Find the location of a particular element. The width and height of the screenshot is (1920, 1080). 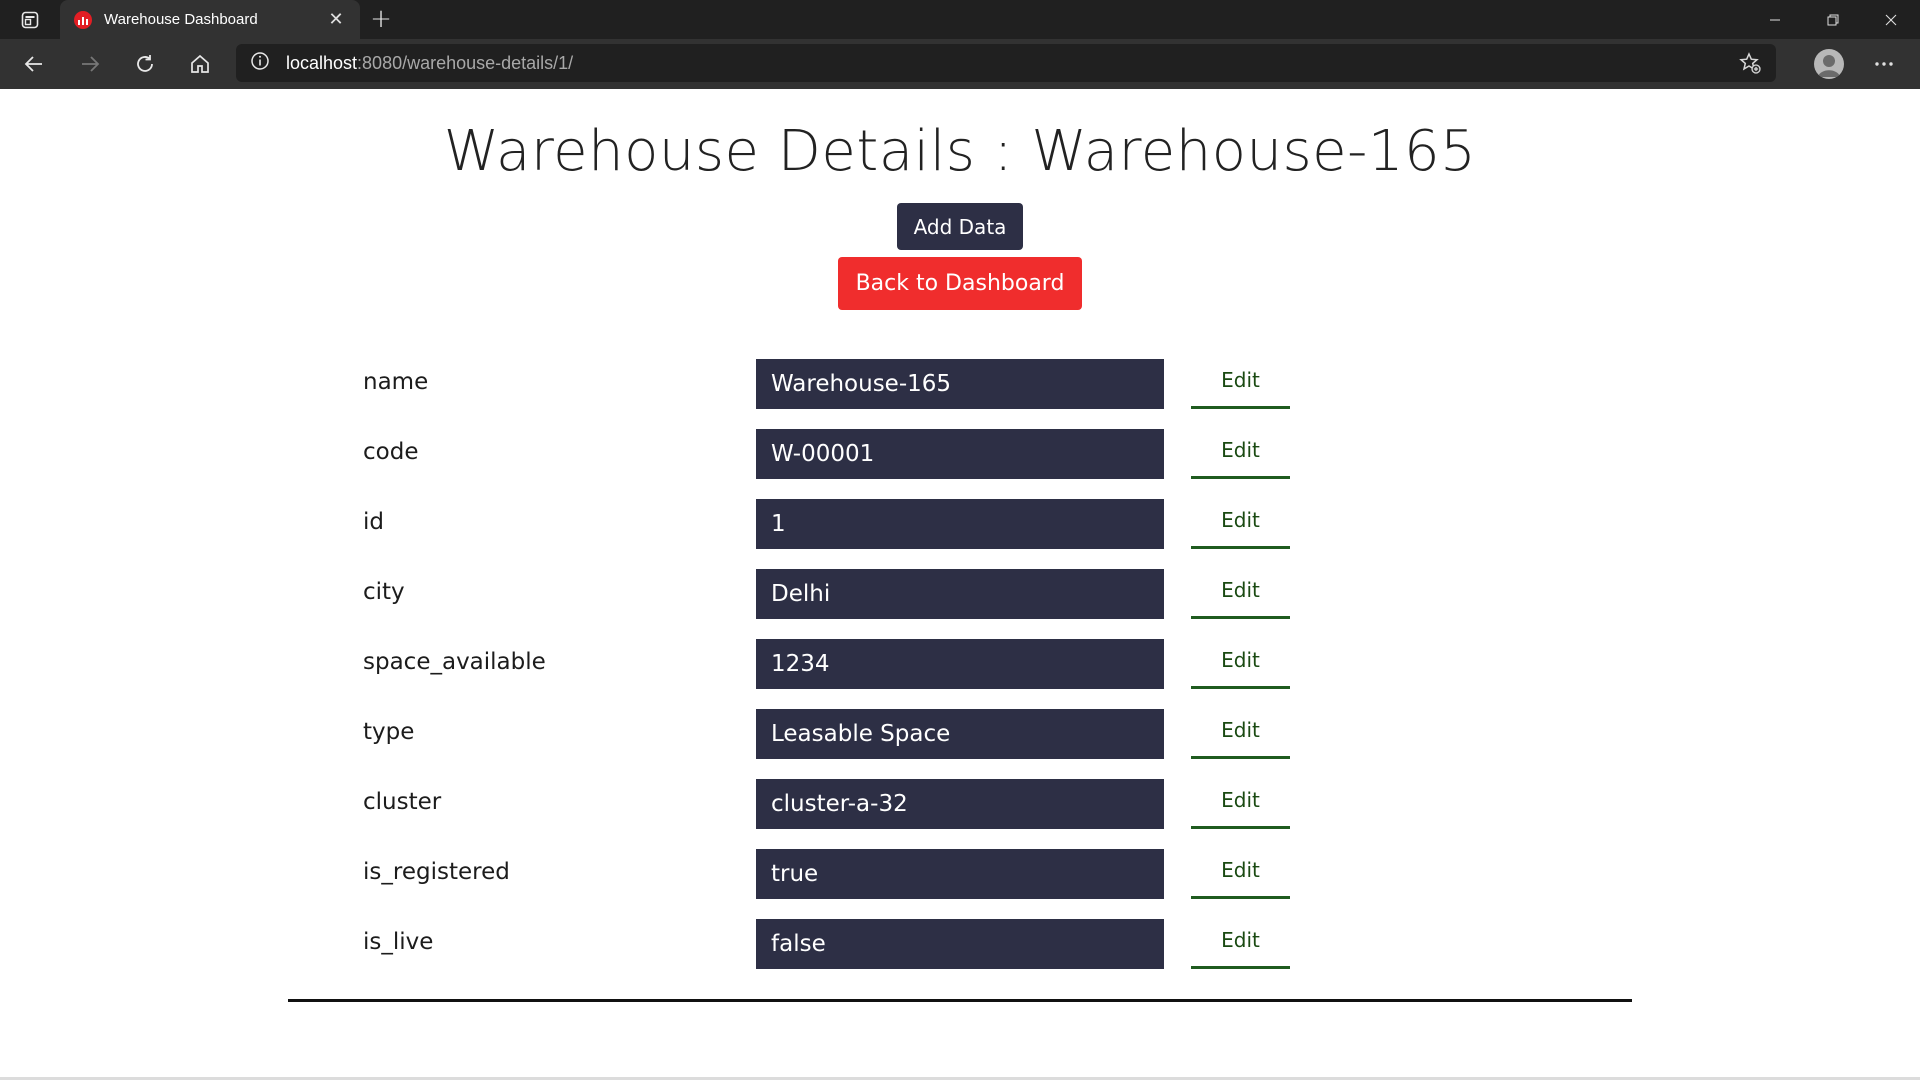

dashboard-favicon-icon is located at coordinates (83, 19).